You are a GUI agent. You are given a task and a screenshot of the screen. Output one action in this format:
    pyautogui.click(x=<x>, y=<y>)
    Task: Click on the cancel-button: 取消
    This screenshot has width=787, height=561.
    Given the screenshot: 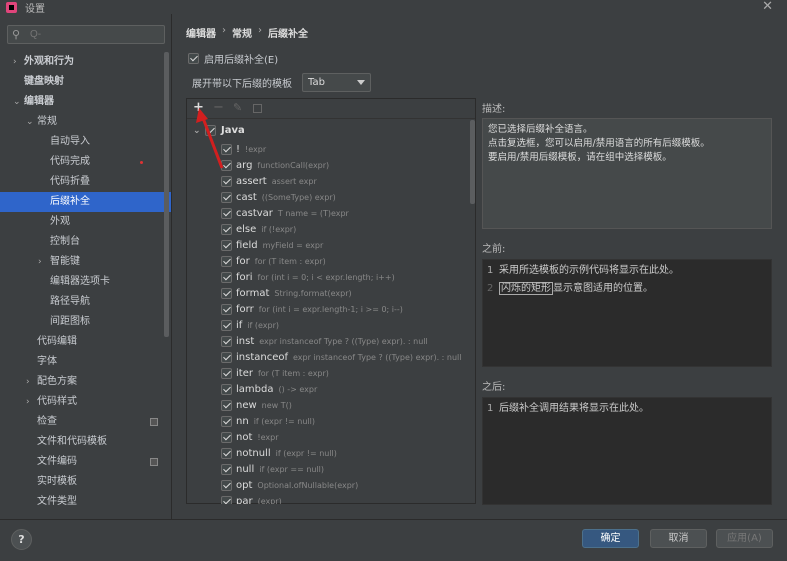 What is the action you would take?
    pyautogui.click(x=678, y=538)
    